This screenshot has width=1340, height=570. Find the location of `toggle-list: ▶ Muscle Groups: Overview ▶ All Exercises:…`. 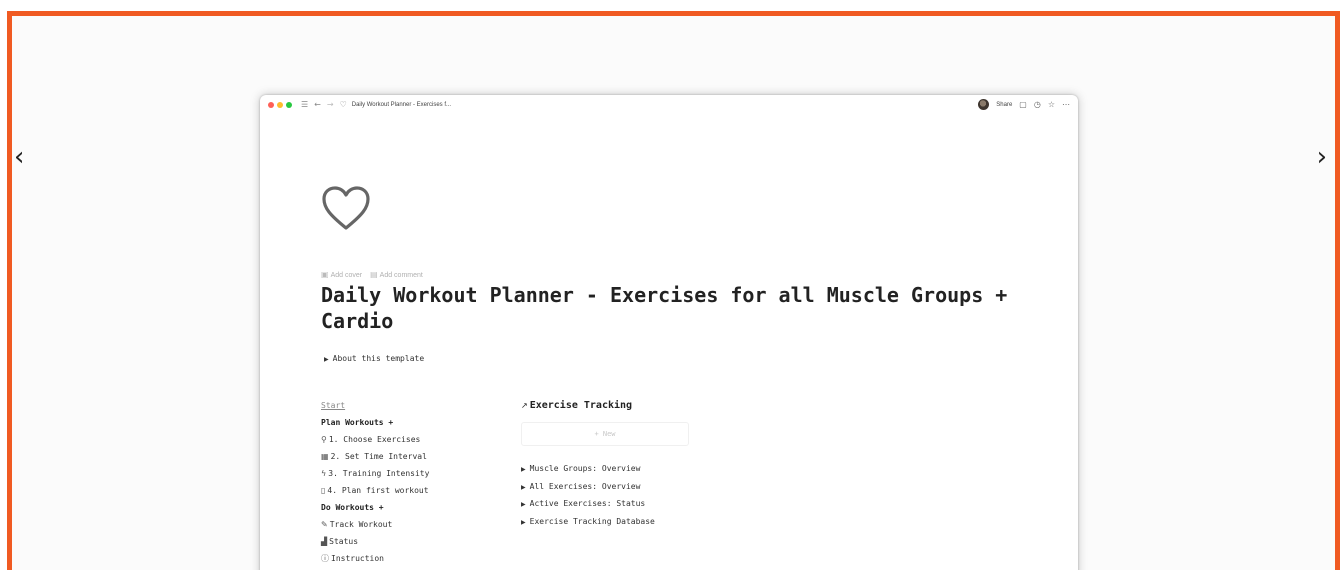

toggle-list: ▶ Muscle Groups: Overview ▶ All Exercises:… is located at coordinates (605, 495).